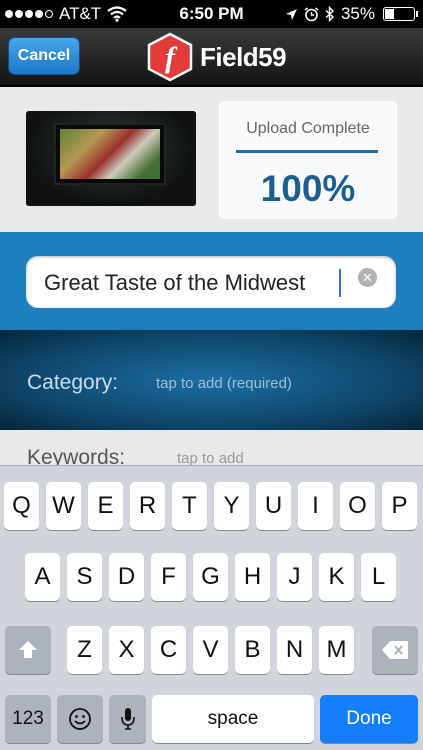 This screenshot has height=750, width=423. What do you see at coordinates (73, 382) in the screenshot?
I see `category-label: Category:` at bounding box center [73, 382].